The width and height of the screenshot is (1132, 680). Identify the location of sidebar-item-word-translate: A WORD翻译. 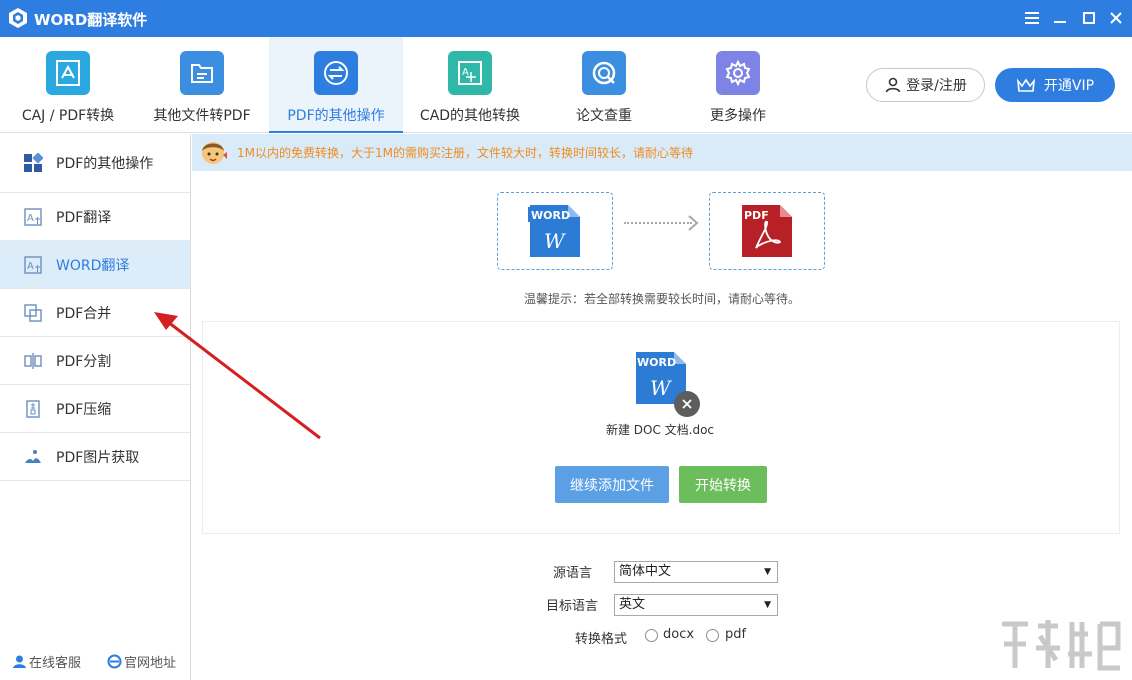
(95, 265).